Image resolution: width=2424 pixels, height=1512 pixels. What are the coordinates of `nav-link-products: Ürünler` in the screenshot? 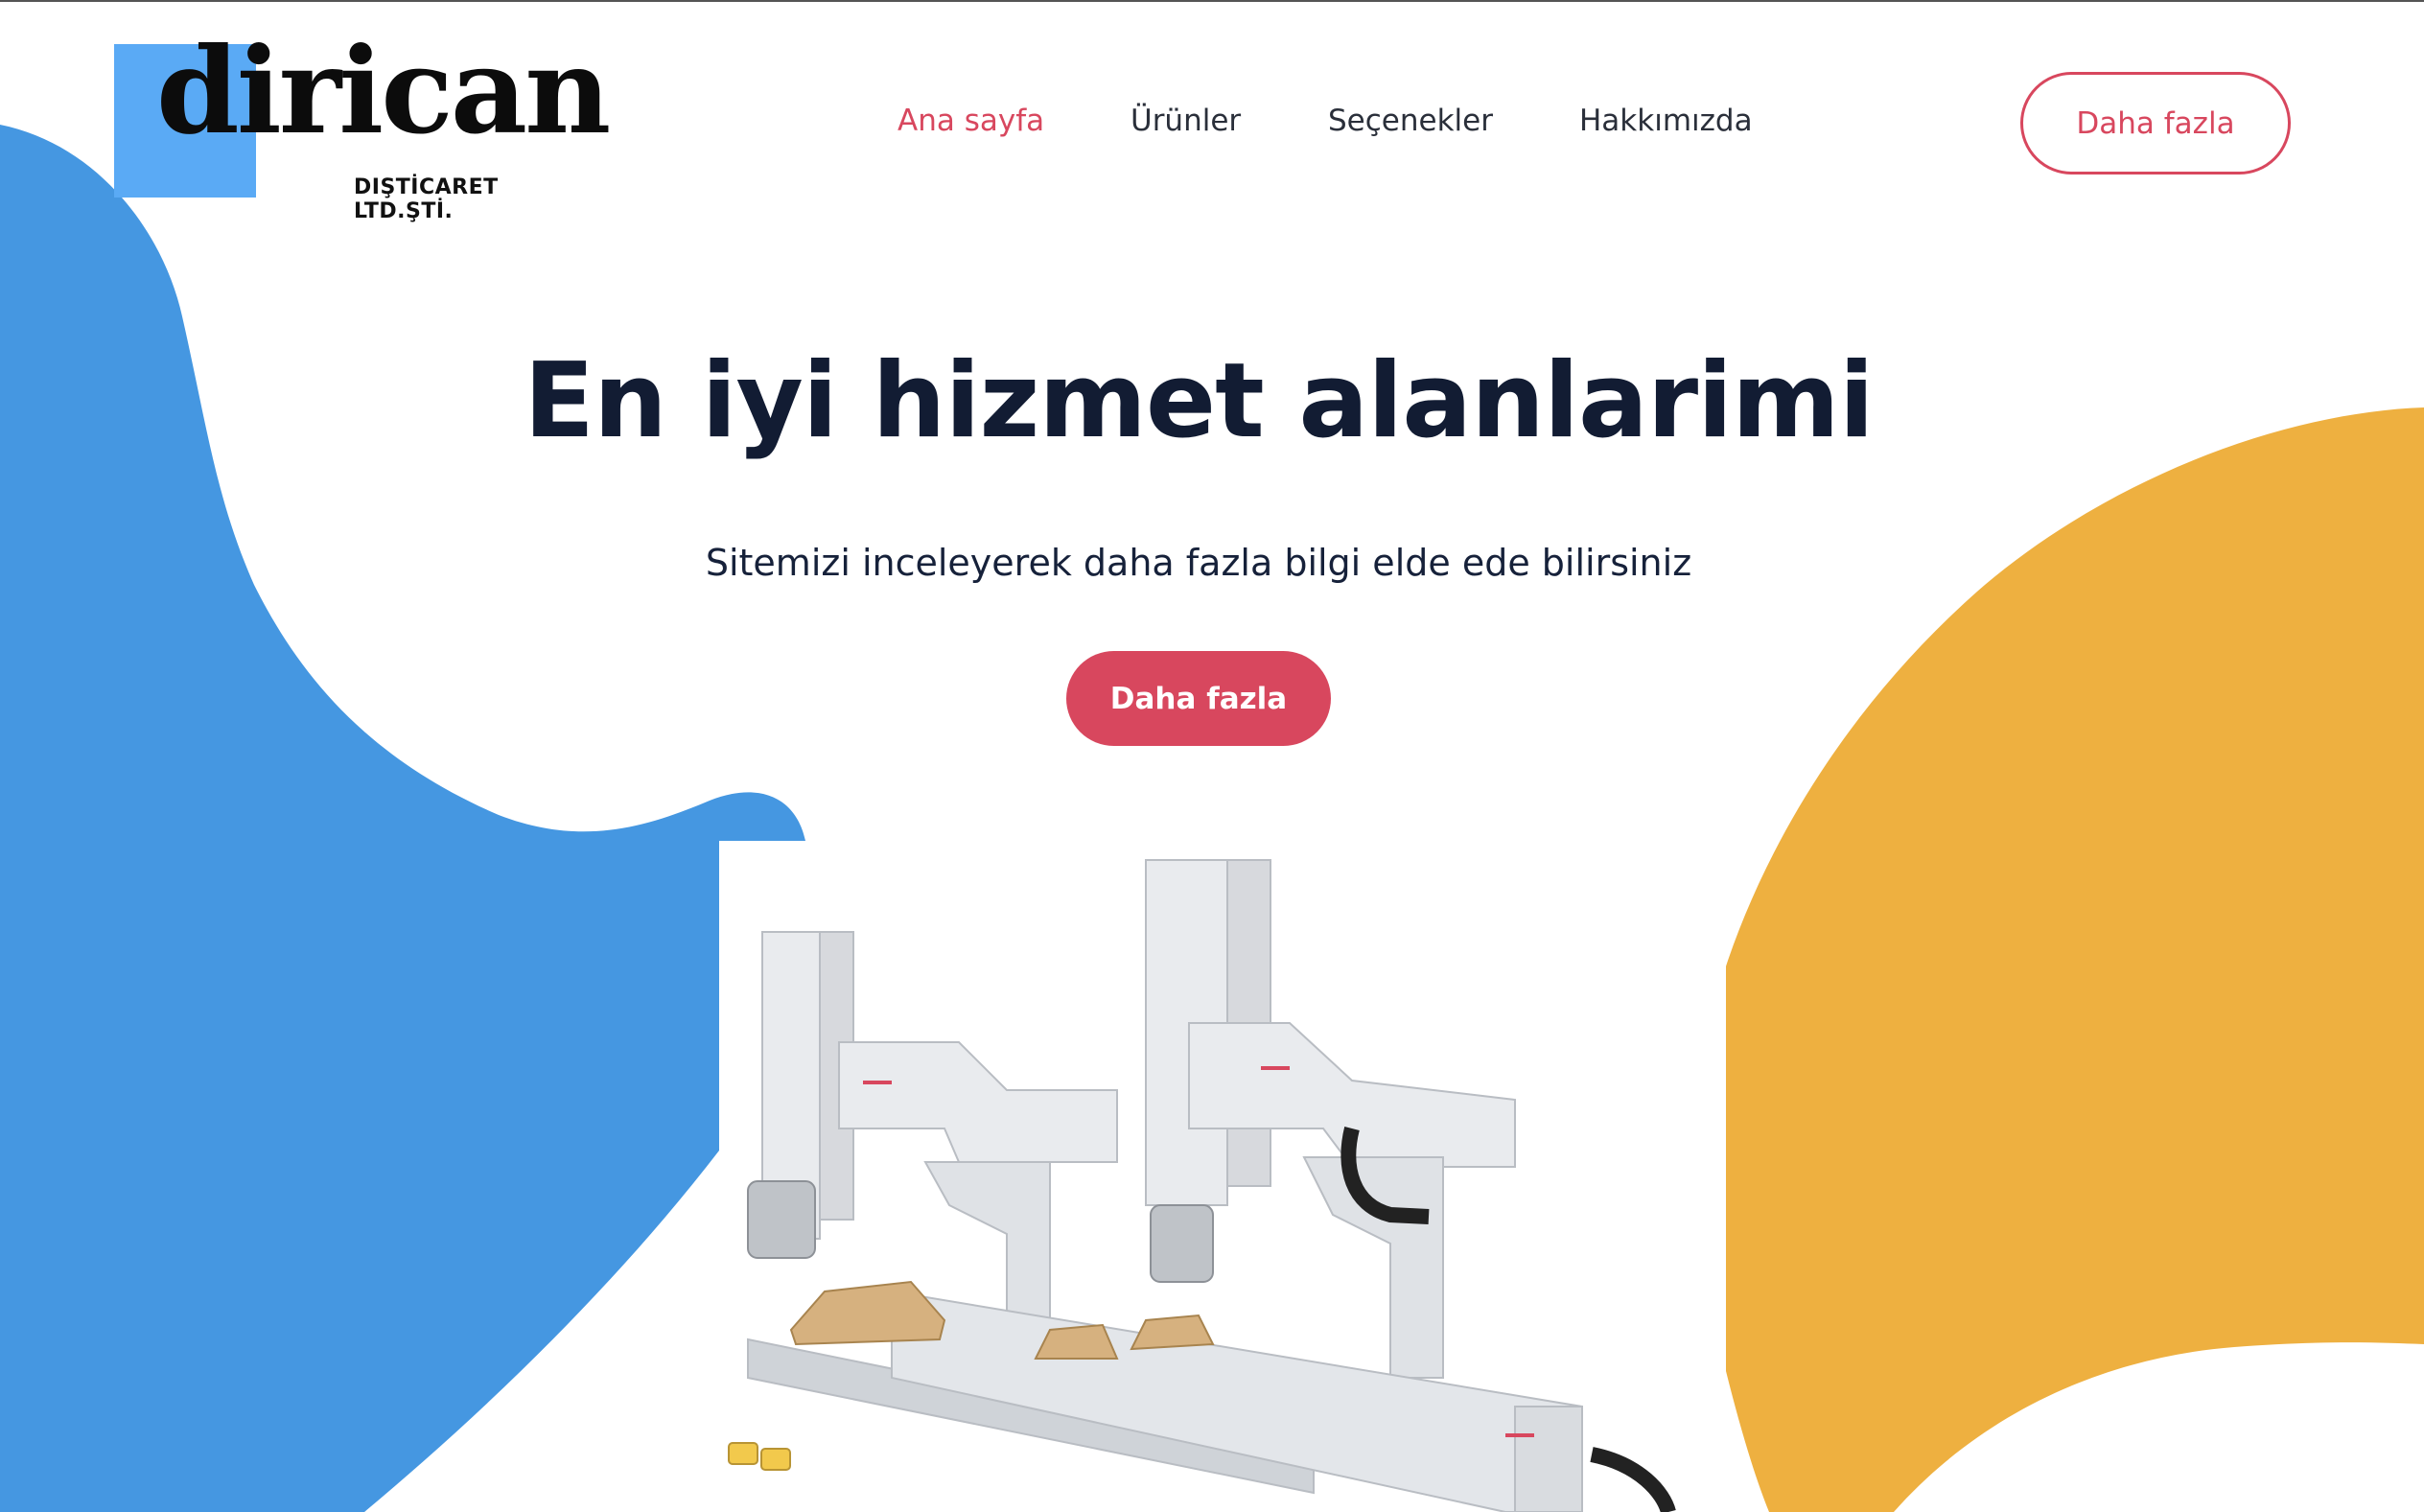 It's located at (1185, 121).